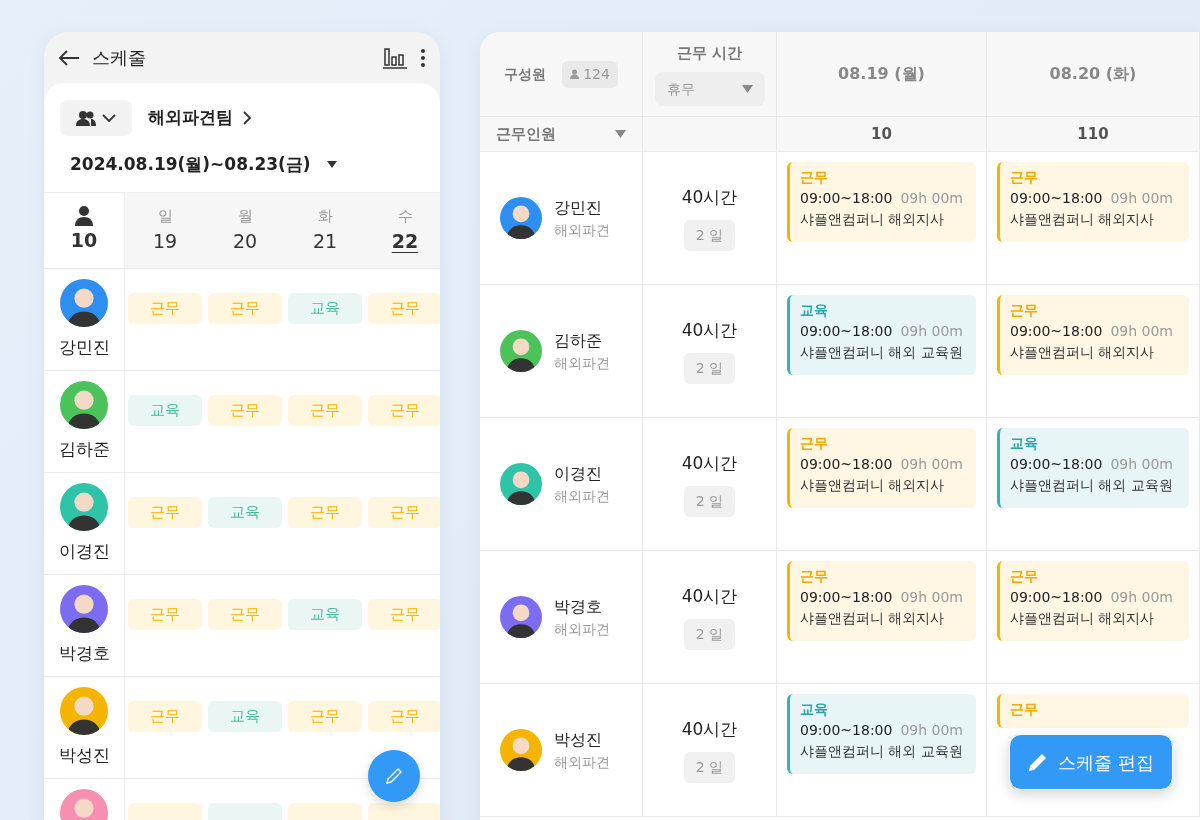  I want to click on date-range: 2024.08.19(월)~08.23(금), so click(190, 165).